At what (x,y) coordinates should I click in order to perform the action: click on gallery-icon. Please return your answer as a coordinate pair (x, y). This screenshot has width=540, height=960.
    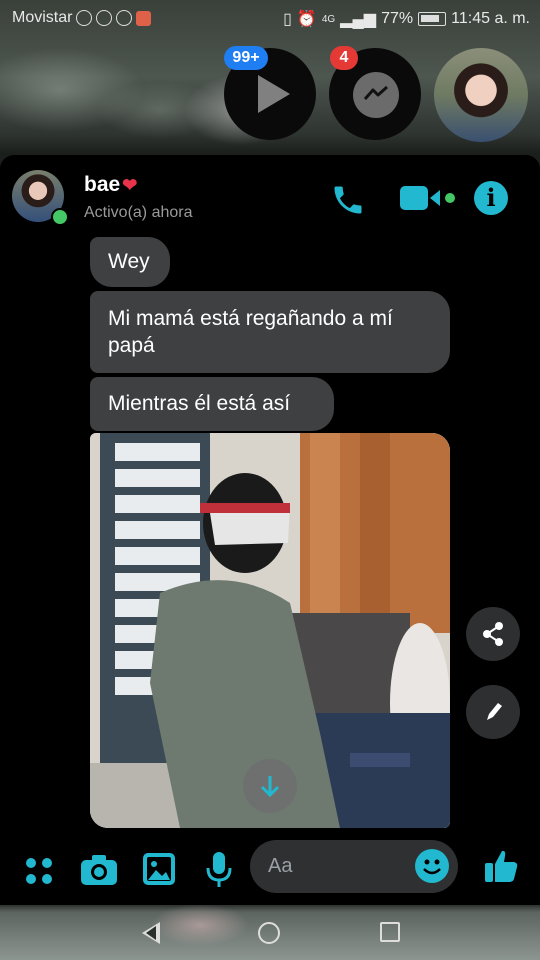
    Looking at the image, I should click on (159, 869).